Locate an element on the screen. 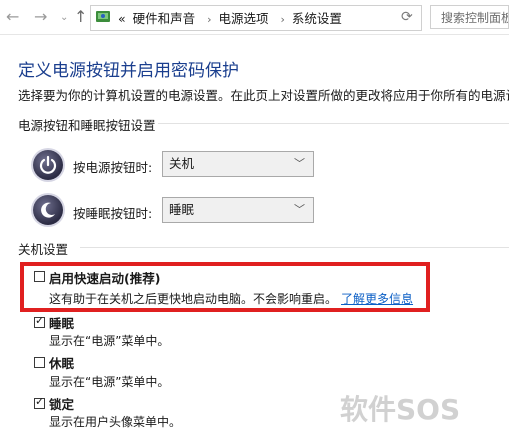  history-chevron-down-icon: ⌄ is located at coordinates (64, 17).